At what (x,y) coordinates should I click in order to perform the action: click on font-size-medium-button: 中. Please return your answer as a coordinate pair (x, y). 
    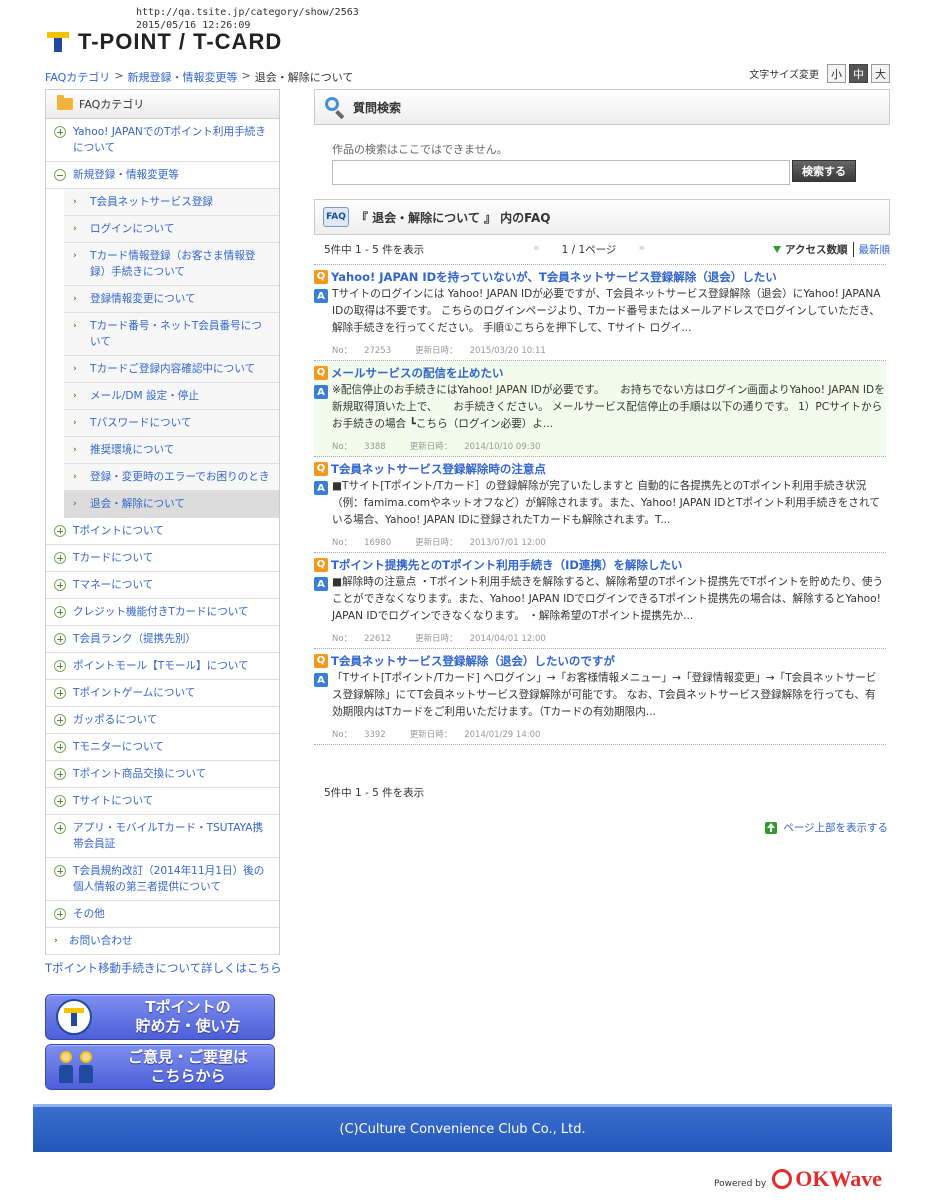
    Looking at the image, I should click on (858, 73).